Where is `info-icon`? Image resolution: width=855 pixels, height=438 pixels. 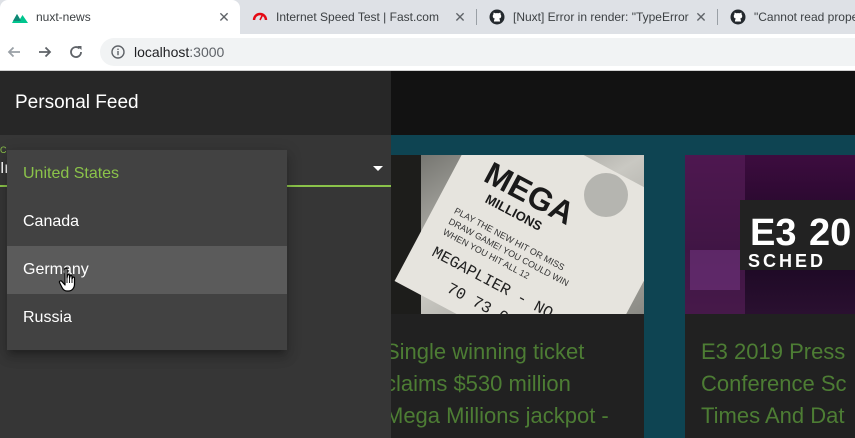 info-icon is located at coordinates (118, 52).